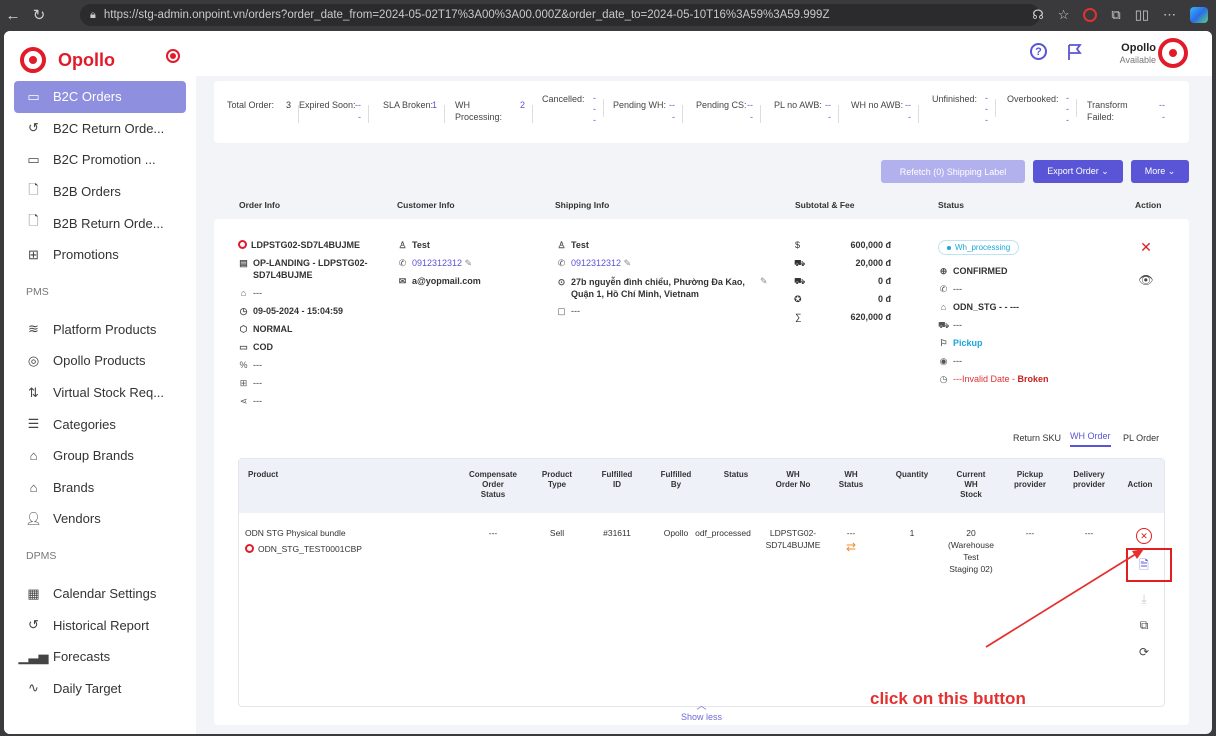 This screenshot has height=736, width=1216. I want to click on stat-total-order: Total Order: 3, so click(263, 112).